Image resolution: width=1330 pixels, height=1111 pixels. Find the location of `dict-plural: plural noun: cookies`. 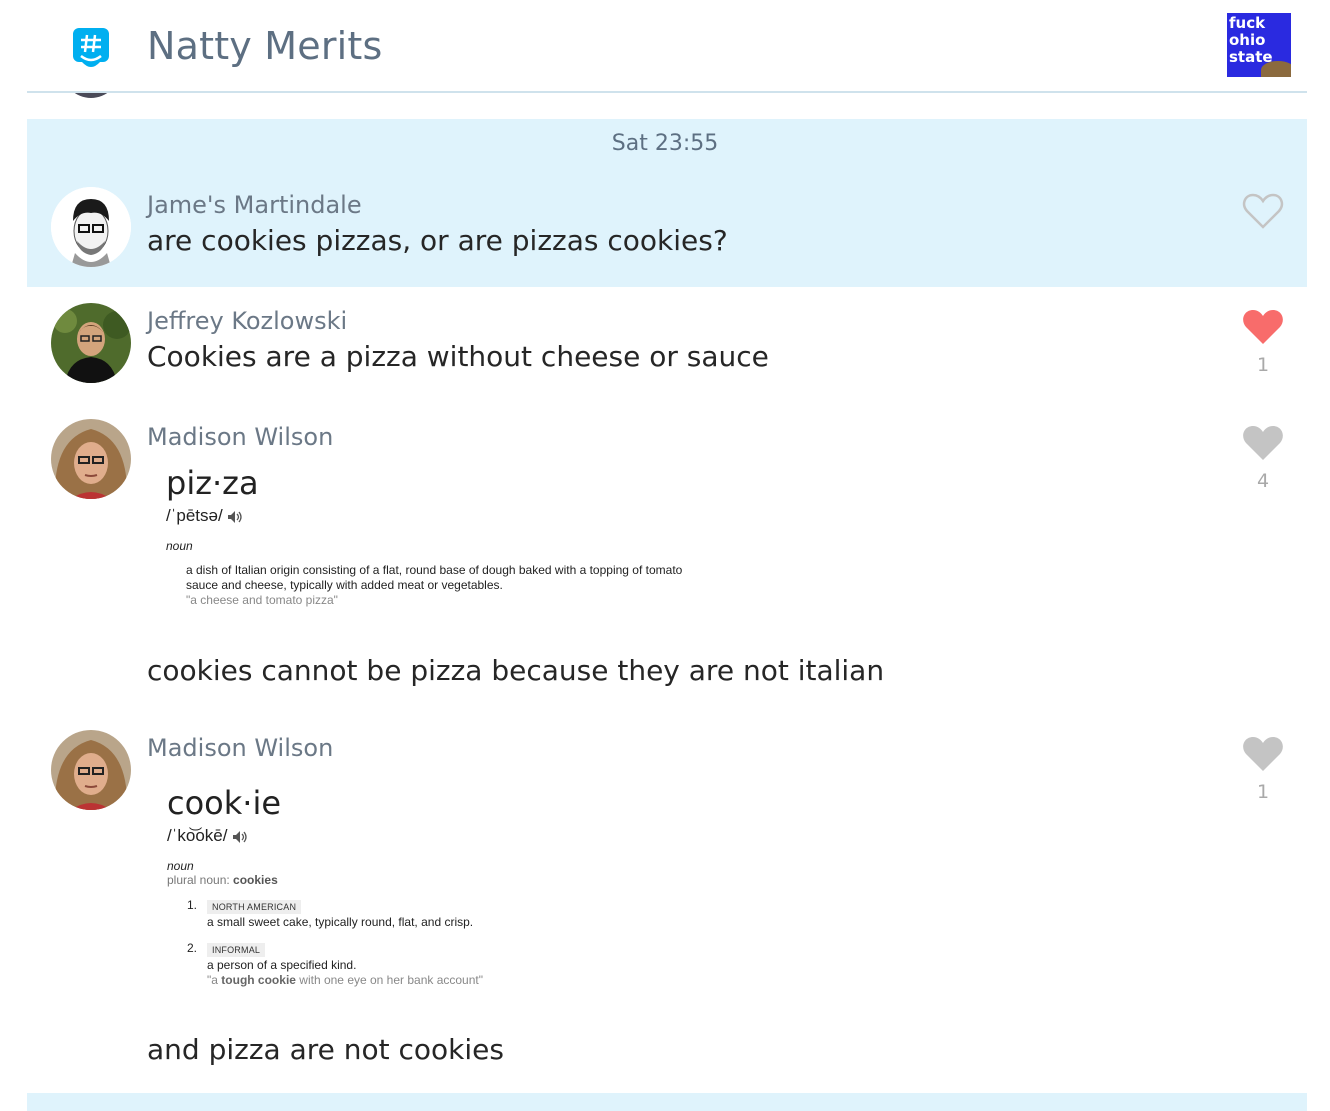

dict-plural: plural noun: cookies is located at coordinates (417, 880).